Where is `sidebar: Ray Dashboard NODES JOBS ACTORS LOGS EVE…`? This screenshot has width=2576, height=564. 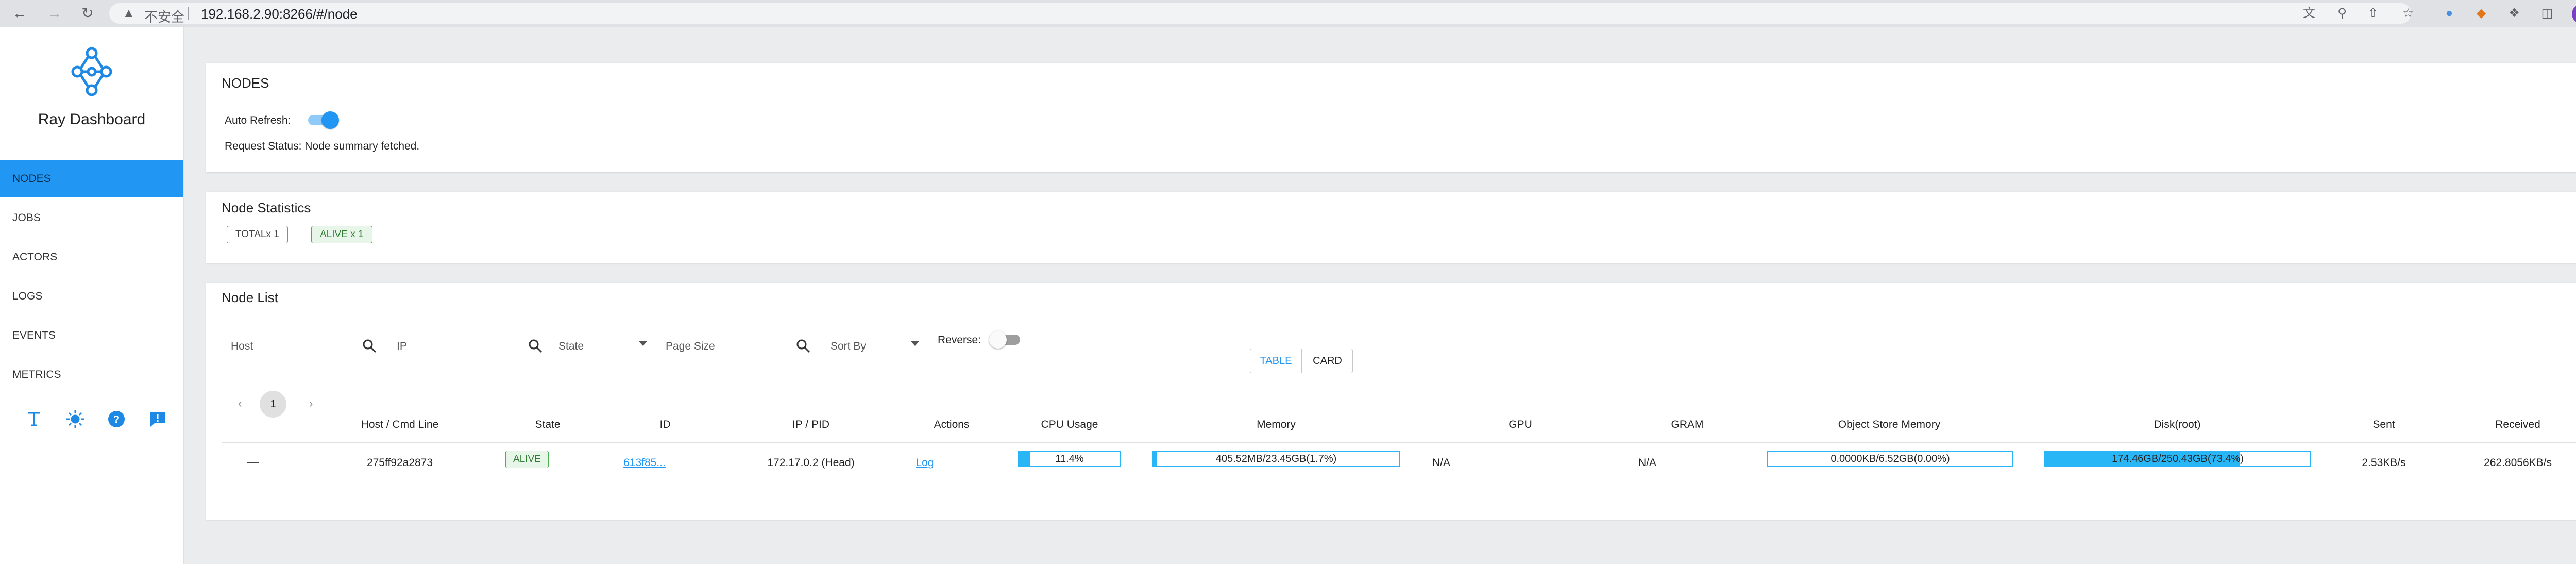 sidebar: Ray Dashboard NODES JOBS ACTORS LOGS EVE… is located at coordinates (92, 296).